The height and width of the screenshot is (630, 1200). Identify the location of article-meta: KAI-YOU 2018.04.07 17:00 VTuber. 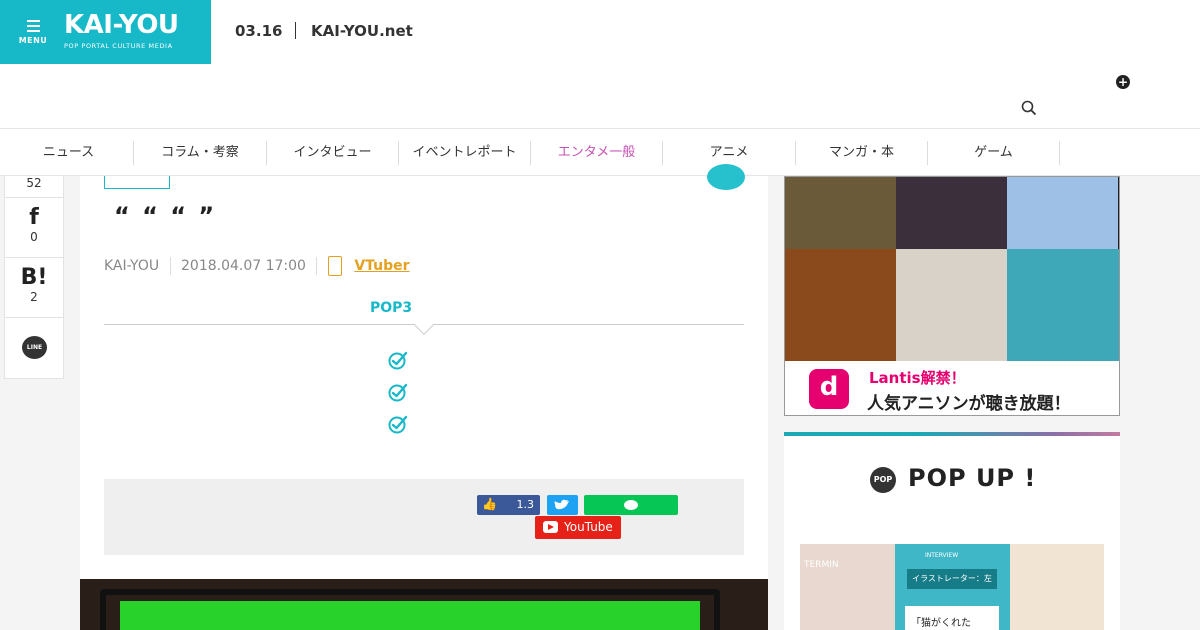
(257, 266).